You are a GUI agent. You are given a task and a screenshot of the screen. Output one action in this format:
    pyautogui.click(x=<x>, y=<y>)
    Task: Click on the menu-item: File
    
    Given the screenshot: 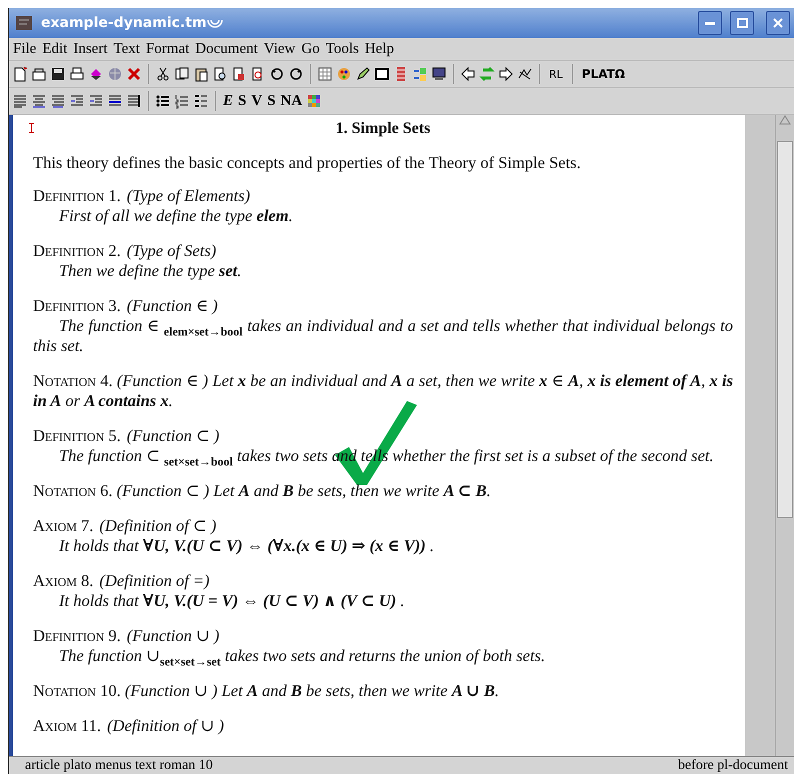 What is the action you would take?
    pyautogui.click(x=25, y=49)
    